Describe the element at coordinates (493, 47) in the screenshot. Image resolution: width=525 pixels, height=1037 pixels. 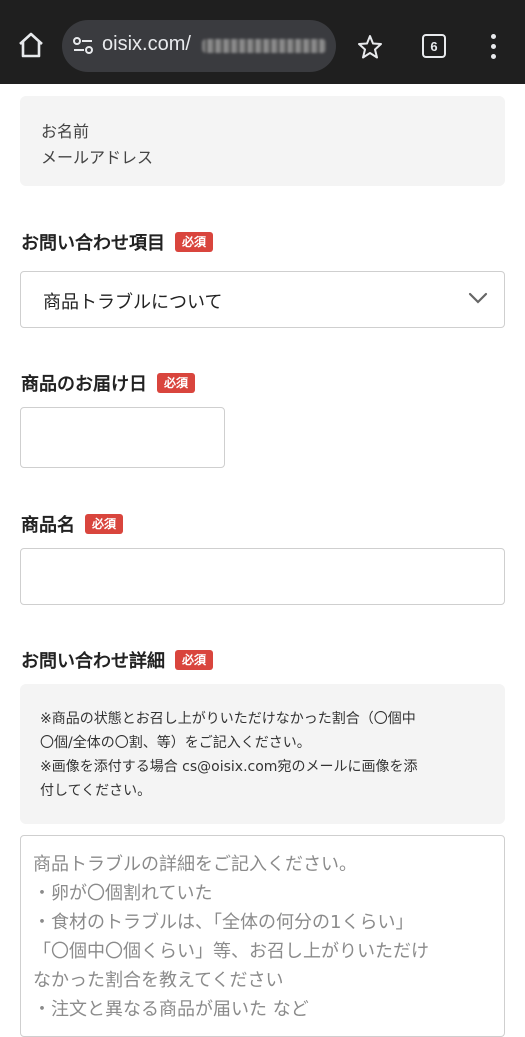
I see `more-menu-icon` at that location.